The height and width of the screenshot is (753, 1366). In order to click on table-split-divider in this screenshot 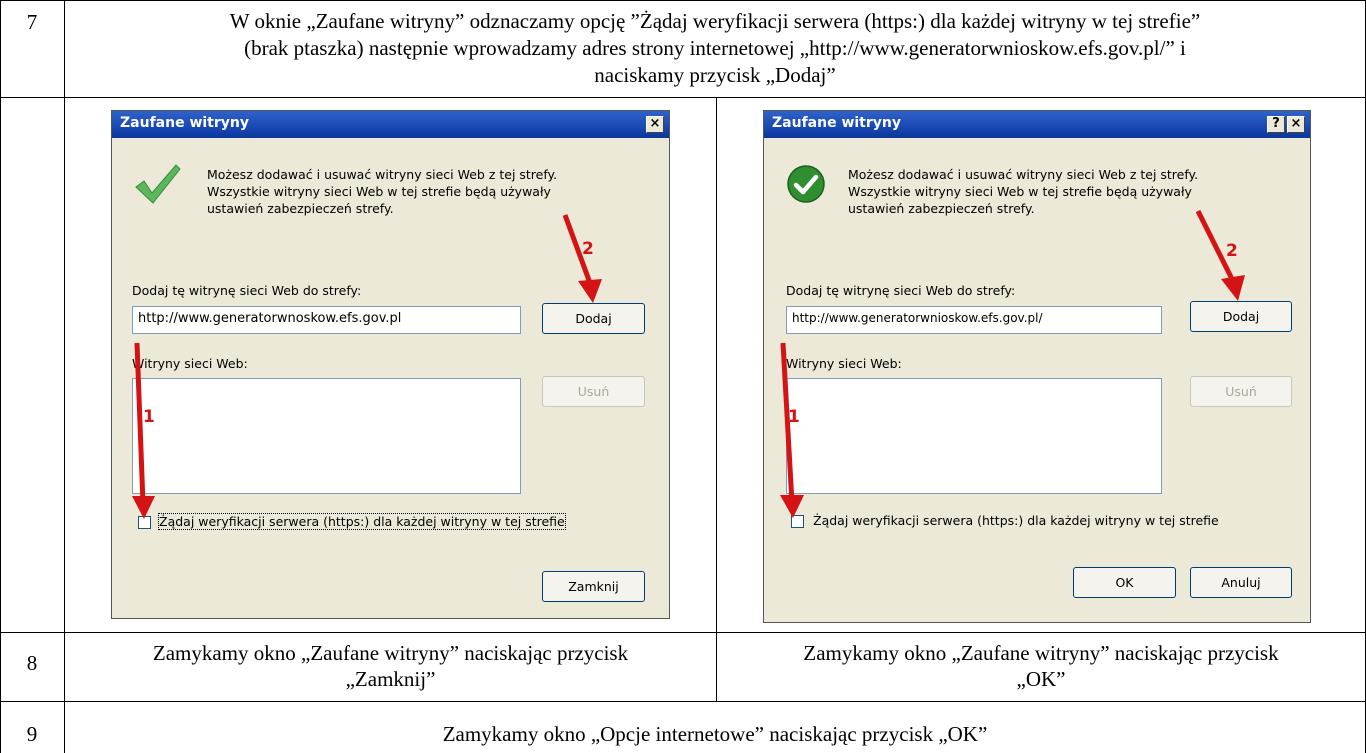, I will do `click(716, 399)`.